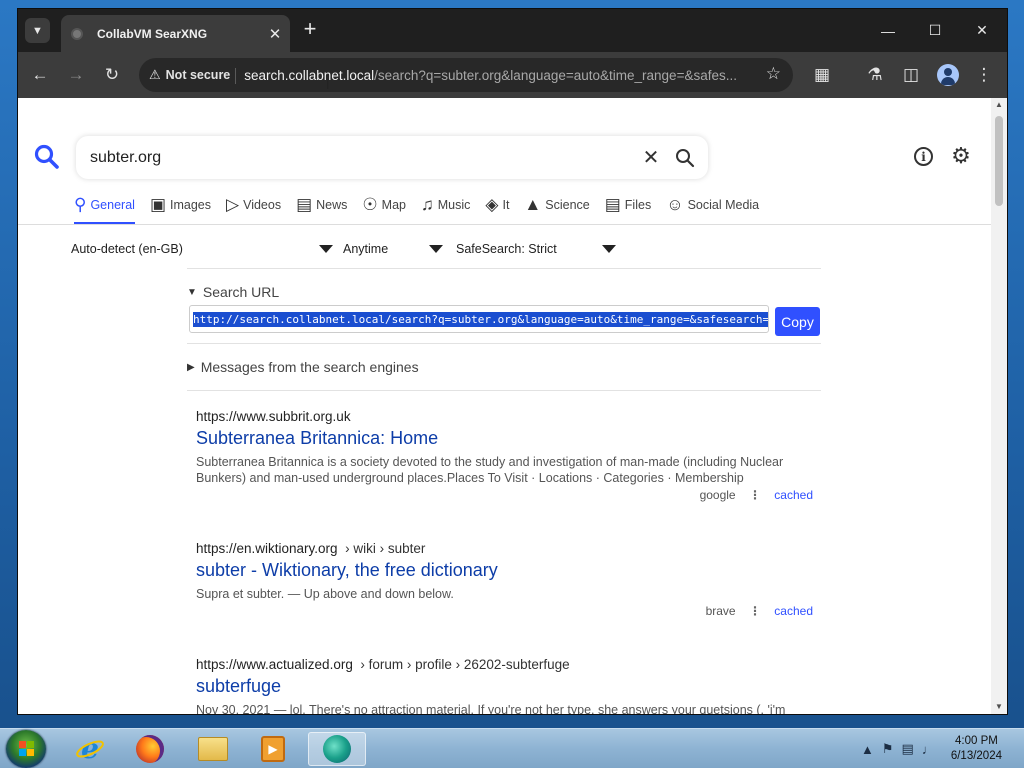  I want to click on result-title-link: subter - Wiktionary, the free dictionary, so click(508, 570).